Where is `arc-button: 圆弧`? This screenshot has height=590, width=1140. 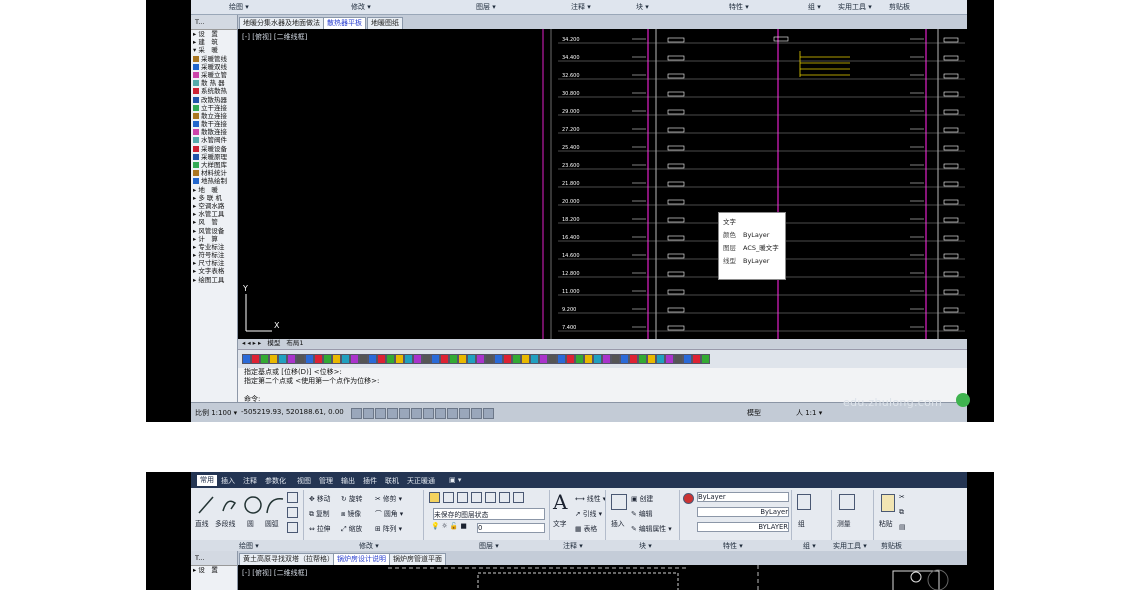
arc-button: 圆弧 is located at coordinates (272, 523).